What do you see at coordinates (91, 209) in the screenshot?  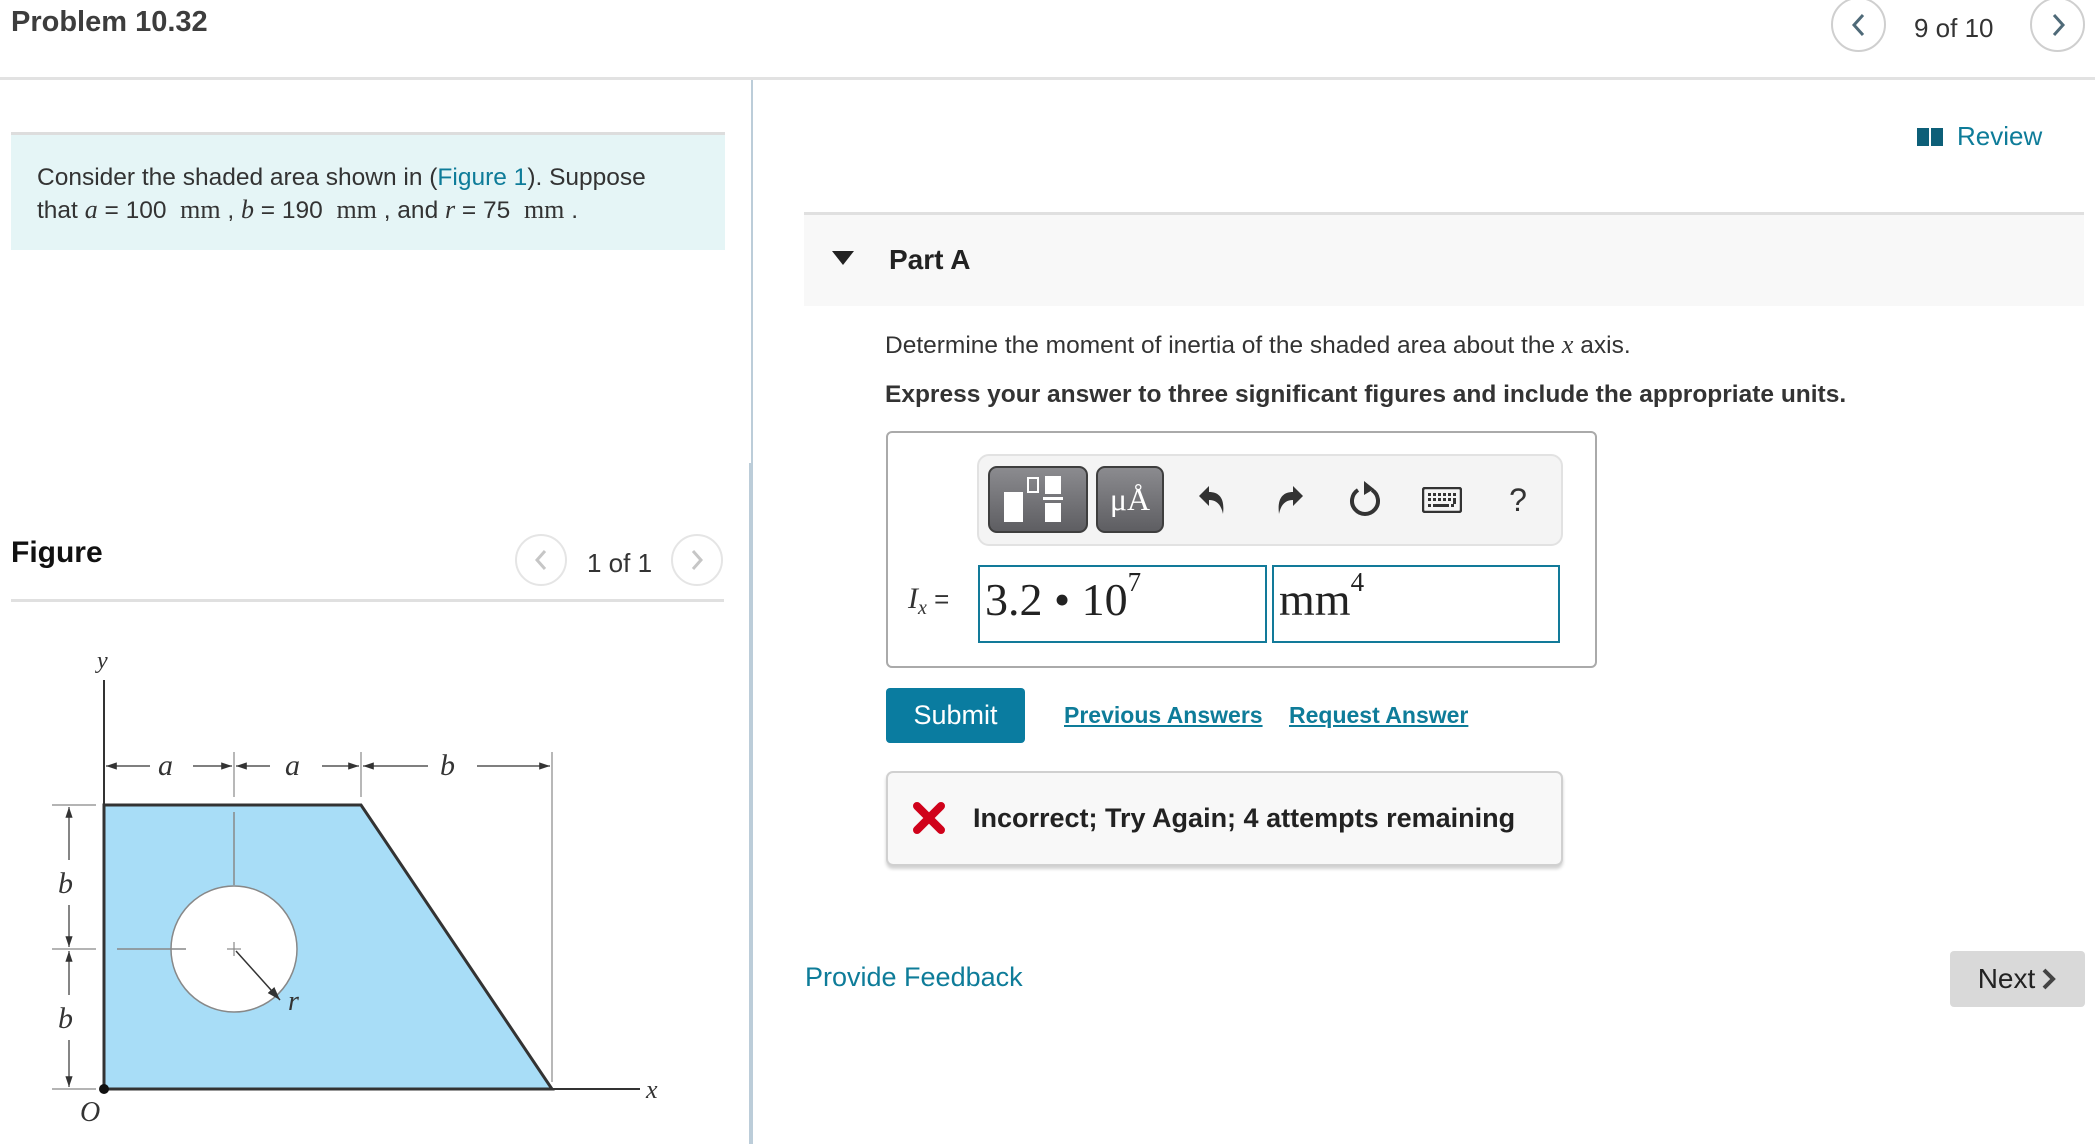 I see `var-a: a` at bounding box center [91, 209].